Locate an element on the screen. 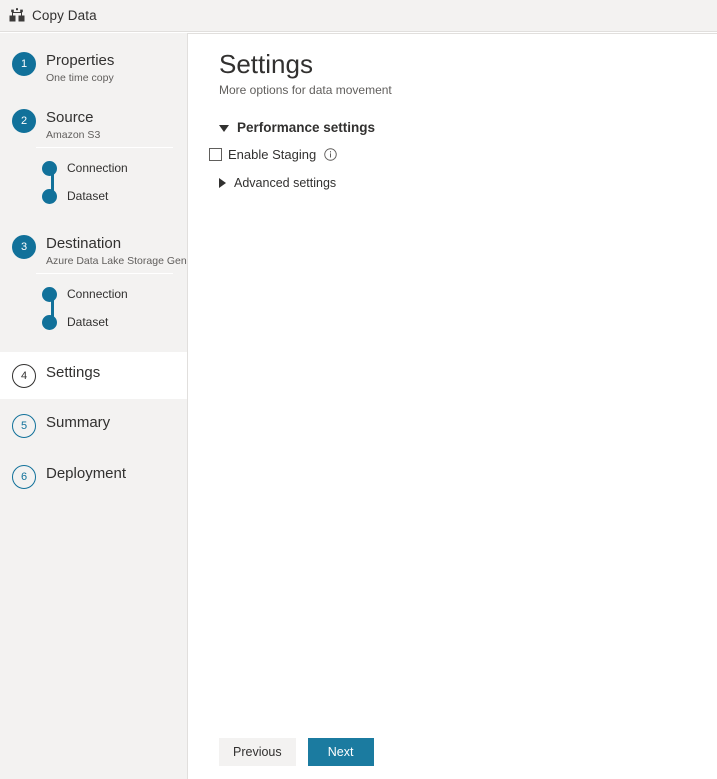 Image resolution: width=717 pixels, height=779 pixels. step-number-badge: 5 is located at coordinates (24, 426).